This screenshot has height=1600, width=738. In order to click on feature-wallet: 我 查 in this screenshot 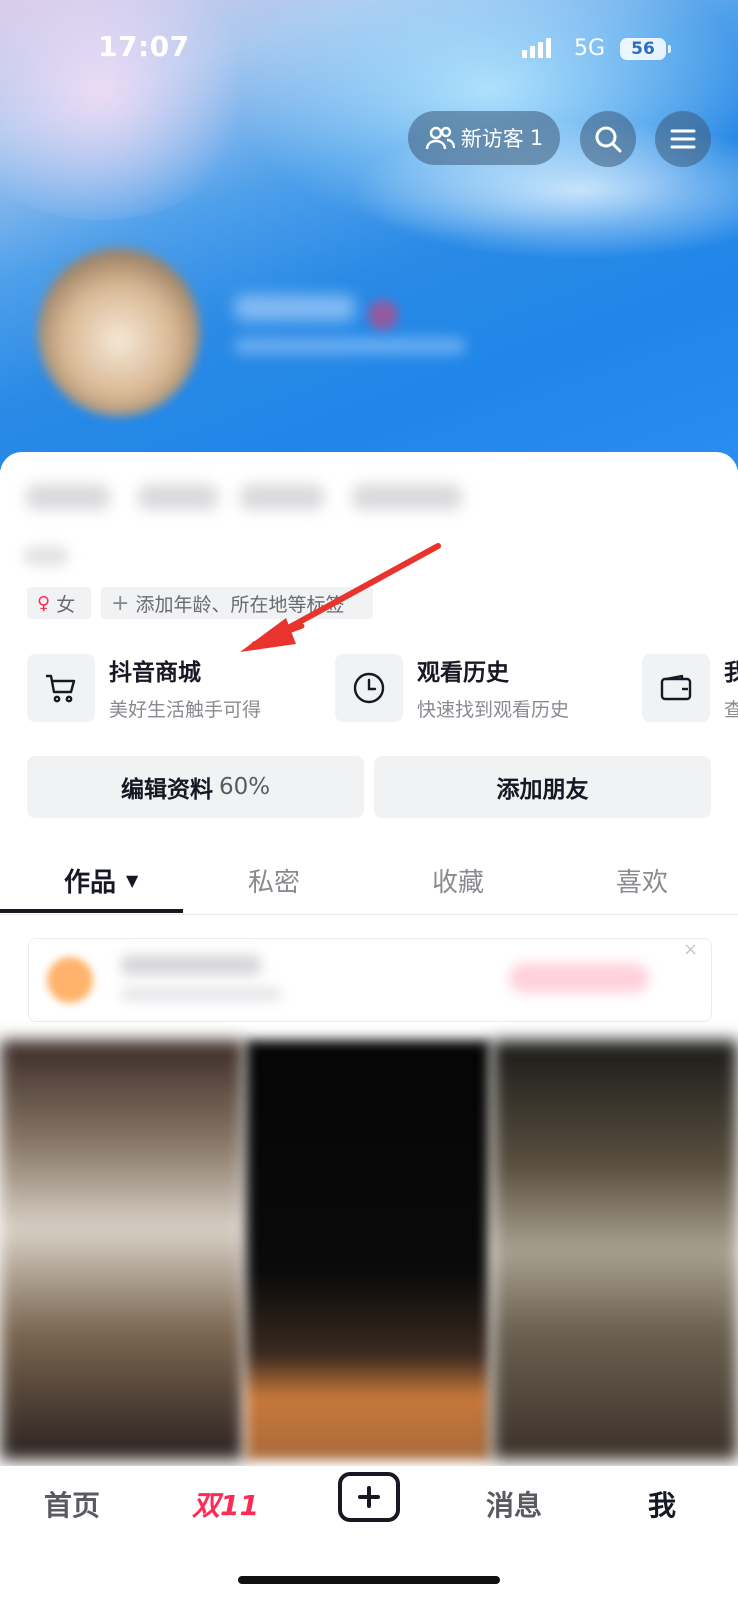, I will do `click(690, 687)`.